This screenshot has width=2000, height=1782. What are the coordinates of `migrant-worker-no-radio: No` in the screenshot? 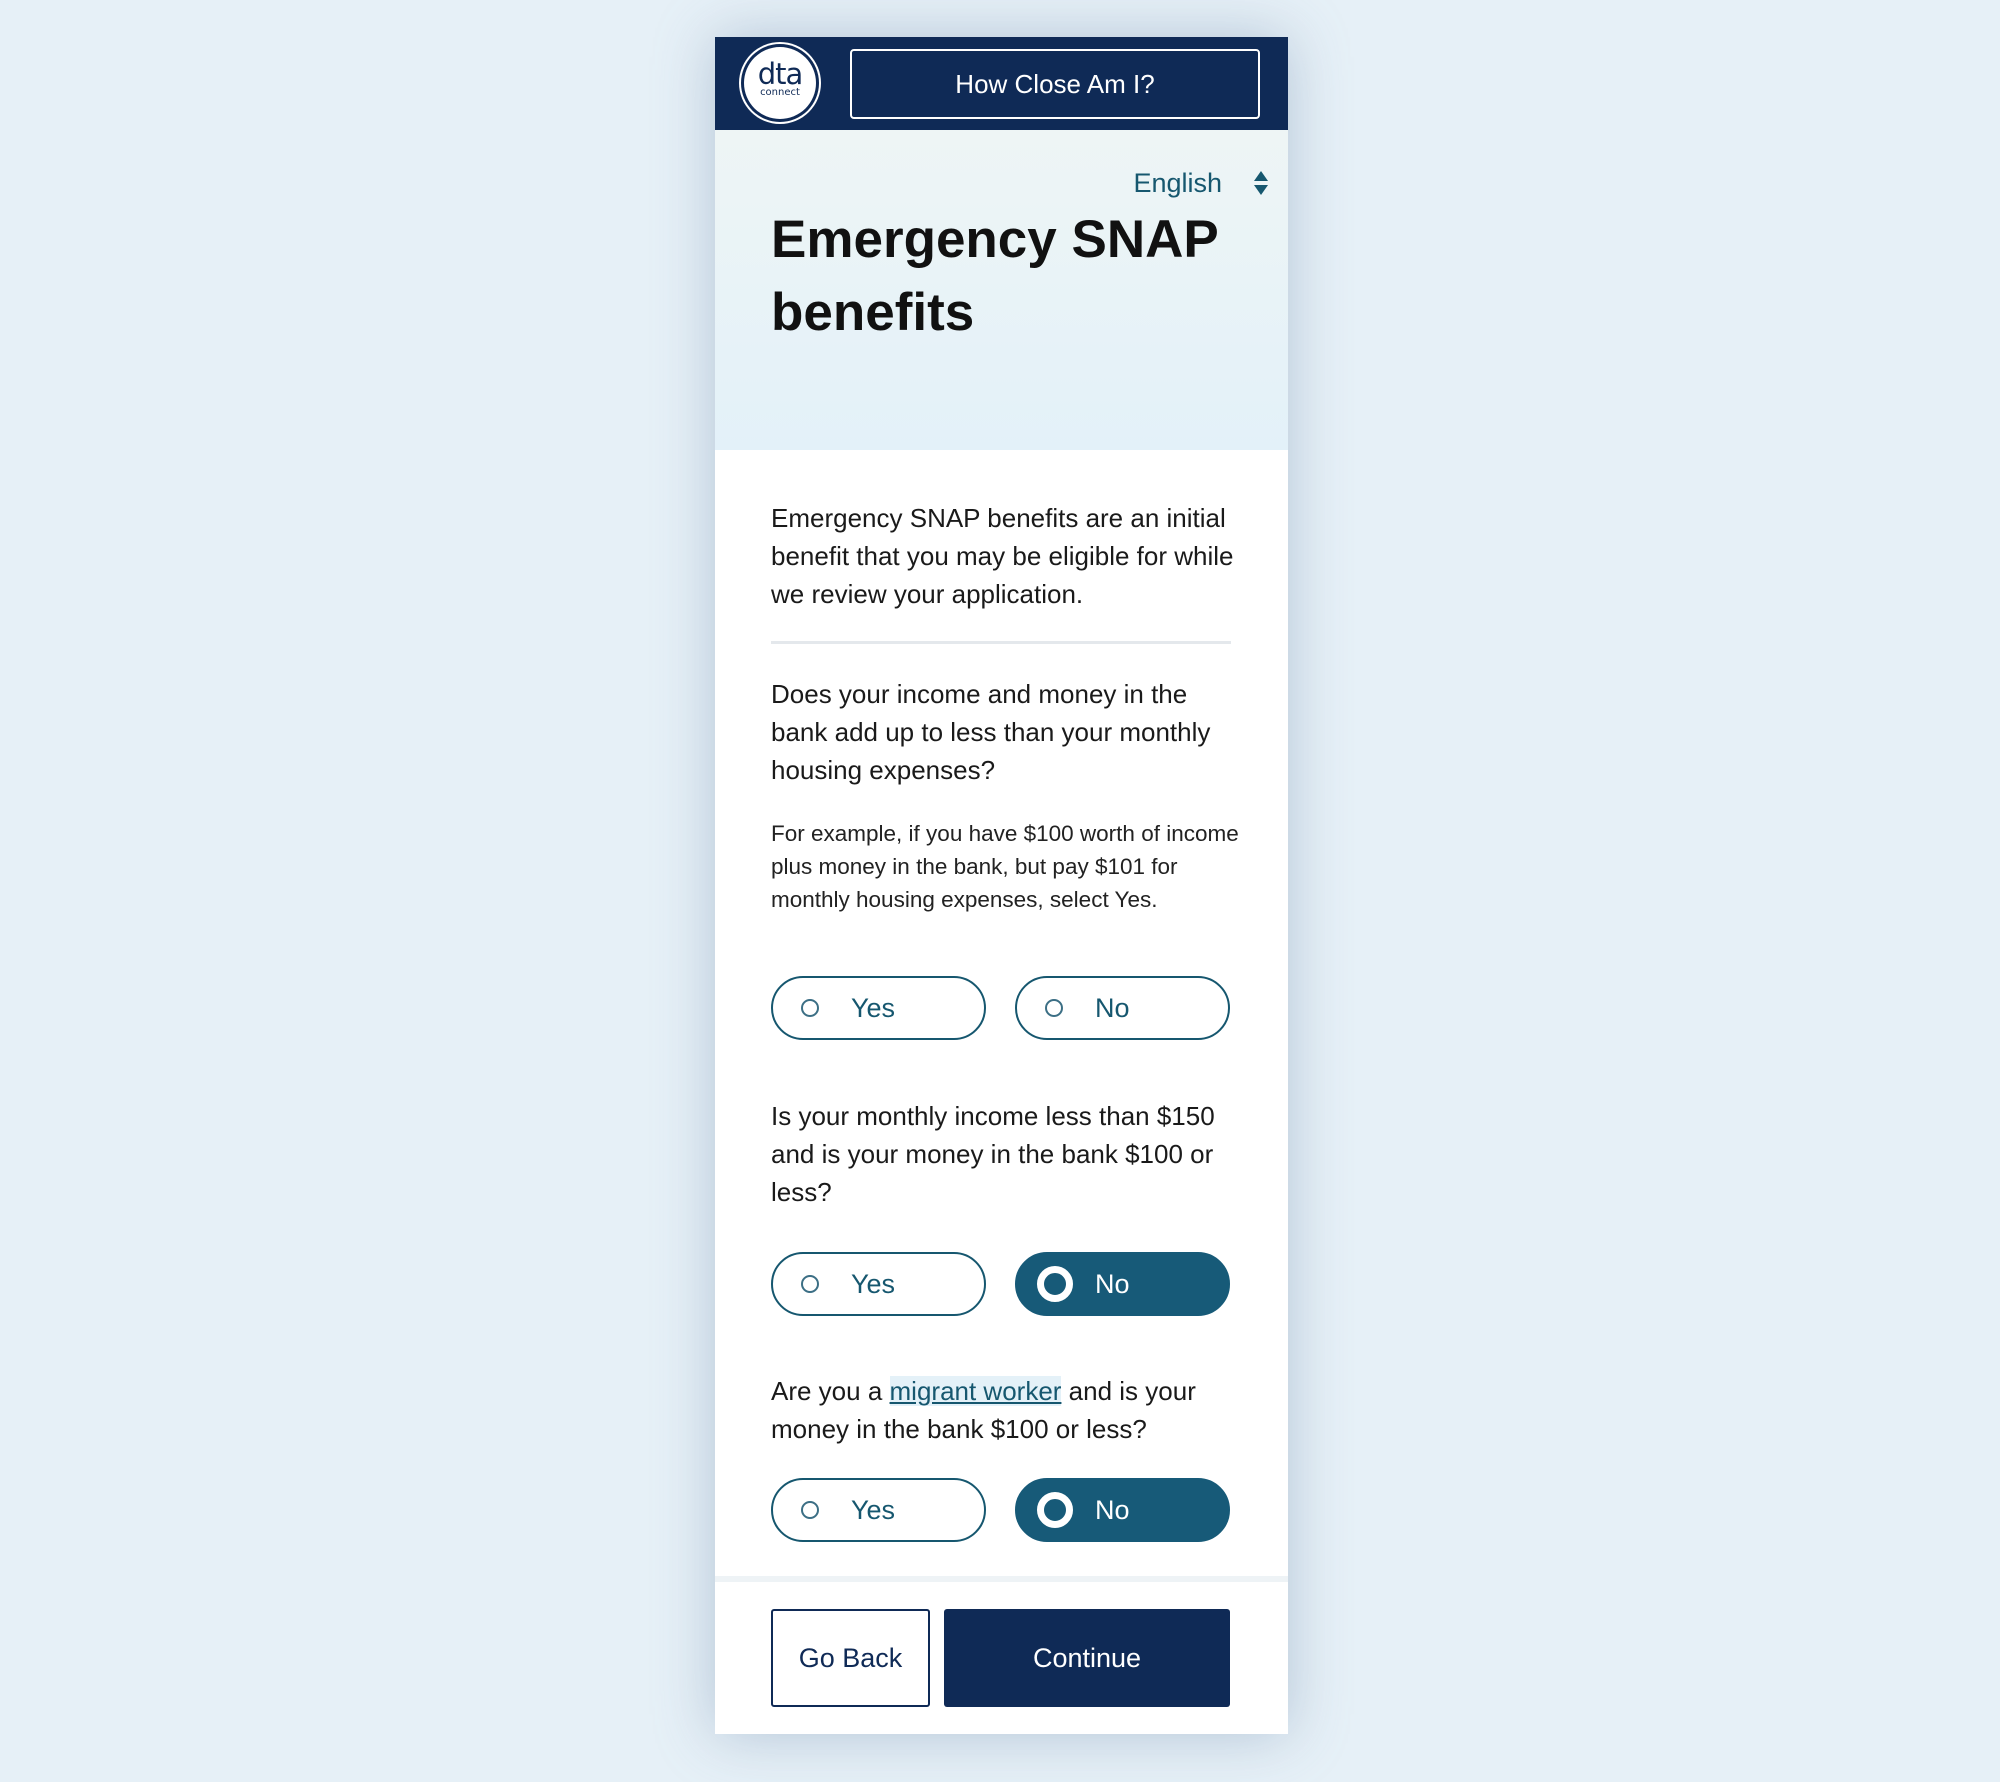 It's located at (1122, 1510).